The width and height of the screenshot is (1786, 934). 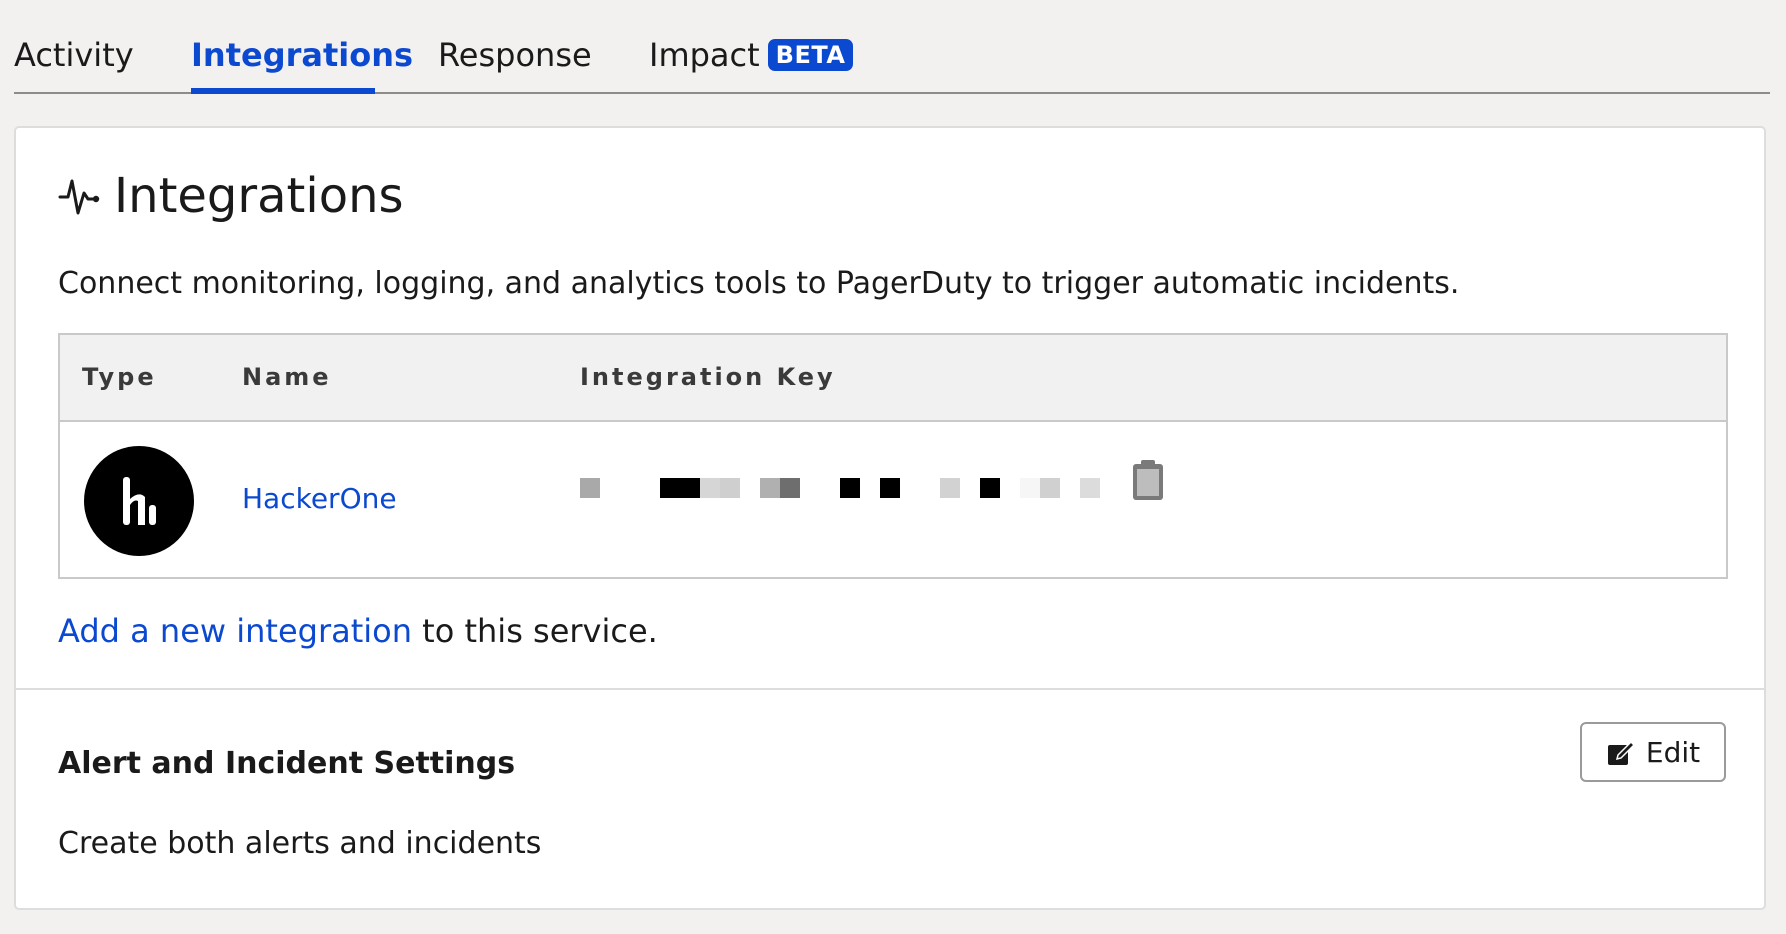 I want to click on edit-button: Edit, so click(x=1653, y=752).